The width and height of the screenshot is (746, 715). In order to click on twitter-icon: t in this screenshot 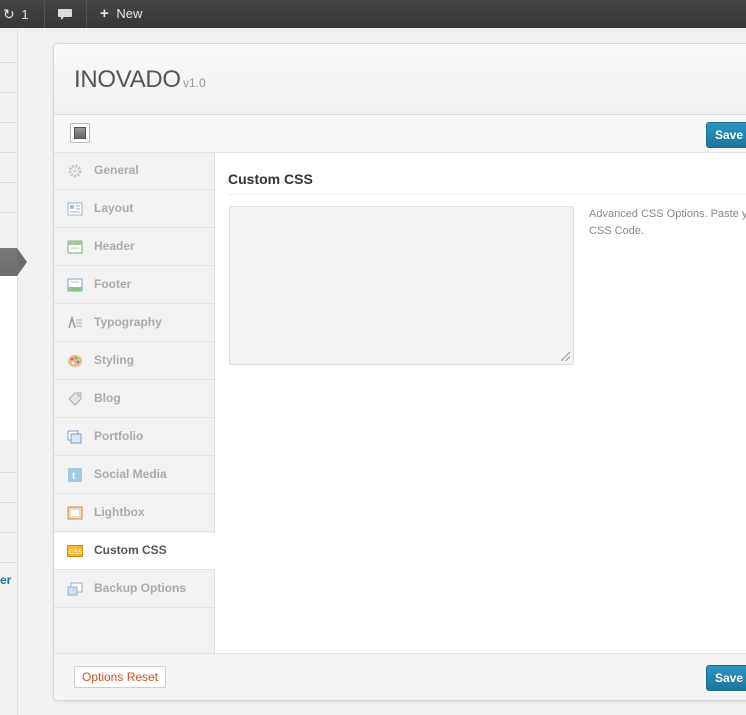, I will do `click(75, 475)`.